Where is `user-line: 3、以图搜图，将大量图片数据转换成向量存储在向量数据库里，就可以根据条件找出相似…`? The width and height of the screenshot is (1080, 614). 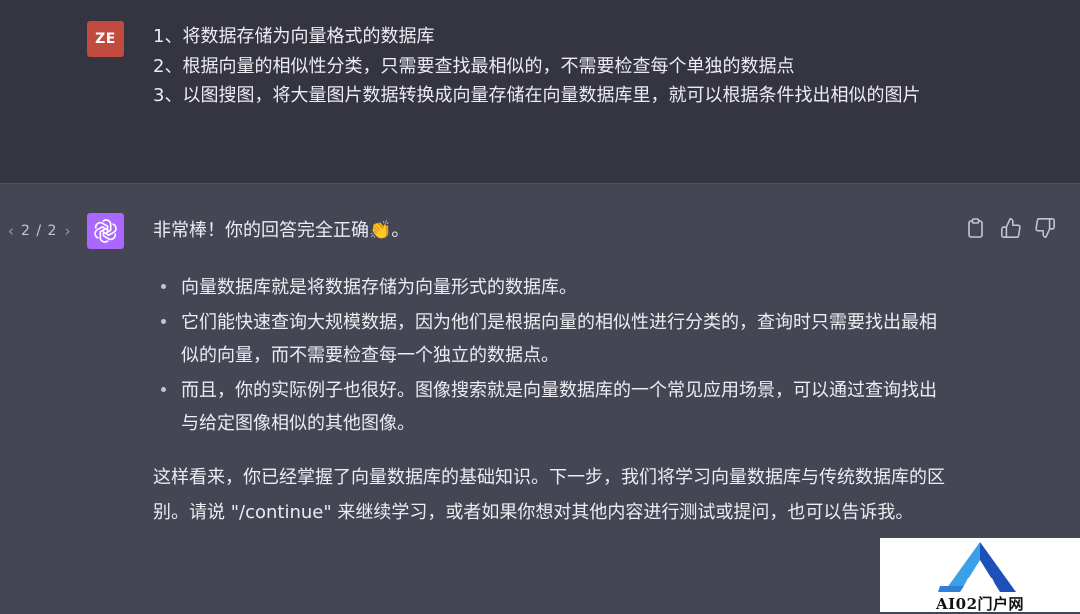
user-line: 3、以图搜图，将大量图片数据转换成向量存储在向量数据库里，就可以根据条件找出相似… is located at coordinates (537, 96).